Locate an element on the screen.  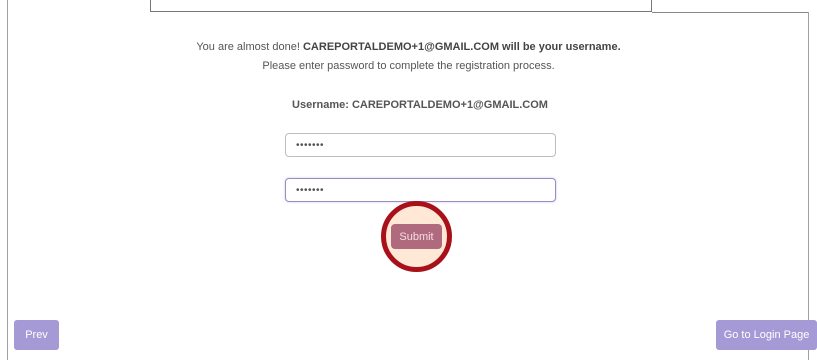
completion-message-email: CAREPORTALDEMO+1@GMAIL.COM is located at coordinates (400, 47).